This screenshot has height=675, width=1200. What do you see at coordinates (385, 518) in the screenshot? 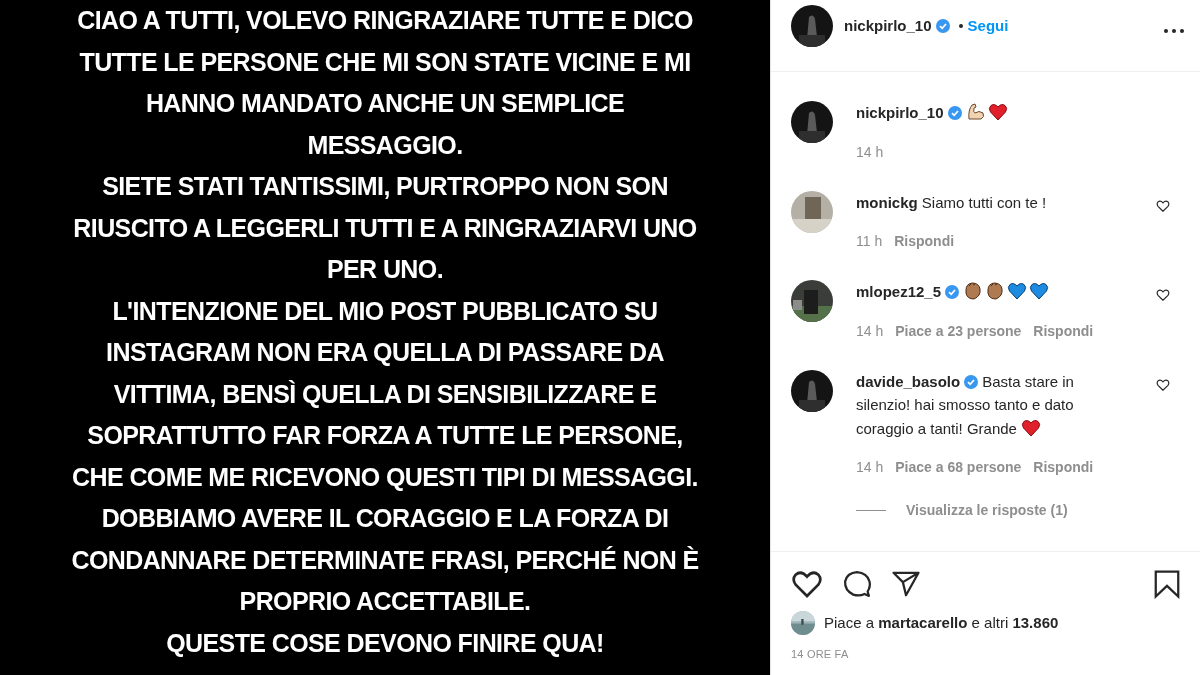
I see `post-text-line: DOBBIAMO AVERE IL CORAGGIO E LA FORZA DI` at bounding box center [385, 518].